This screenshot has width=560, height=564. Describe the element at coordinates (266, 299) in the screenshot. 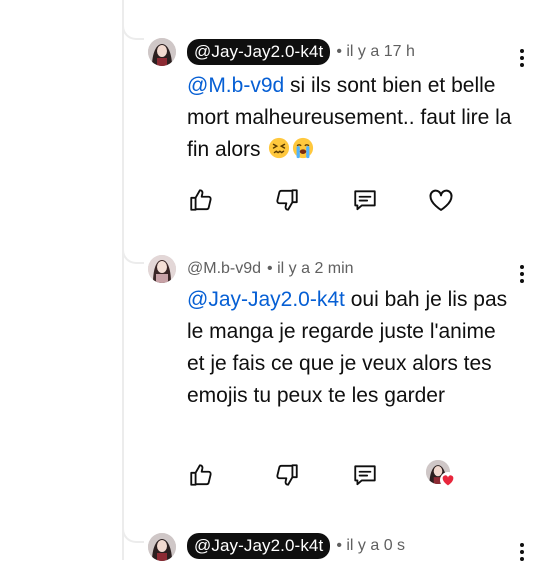

I see `mention-link: @Jay-Jay2.0-k4t` at that location.